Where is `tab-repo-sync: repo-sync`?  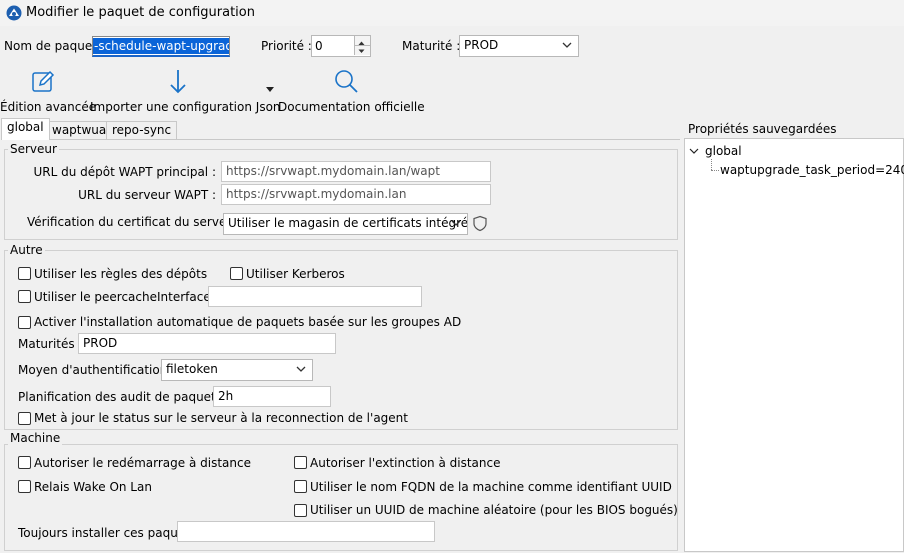 tab-repo-sync: repo-sync is located at coordinates (142, 130).